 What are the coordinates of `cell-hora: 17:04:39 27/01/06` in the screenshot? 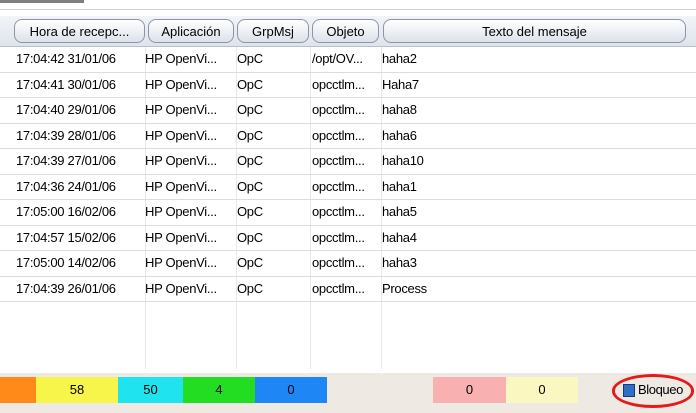 It's located at (66, 160).